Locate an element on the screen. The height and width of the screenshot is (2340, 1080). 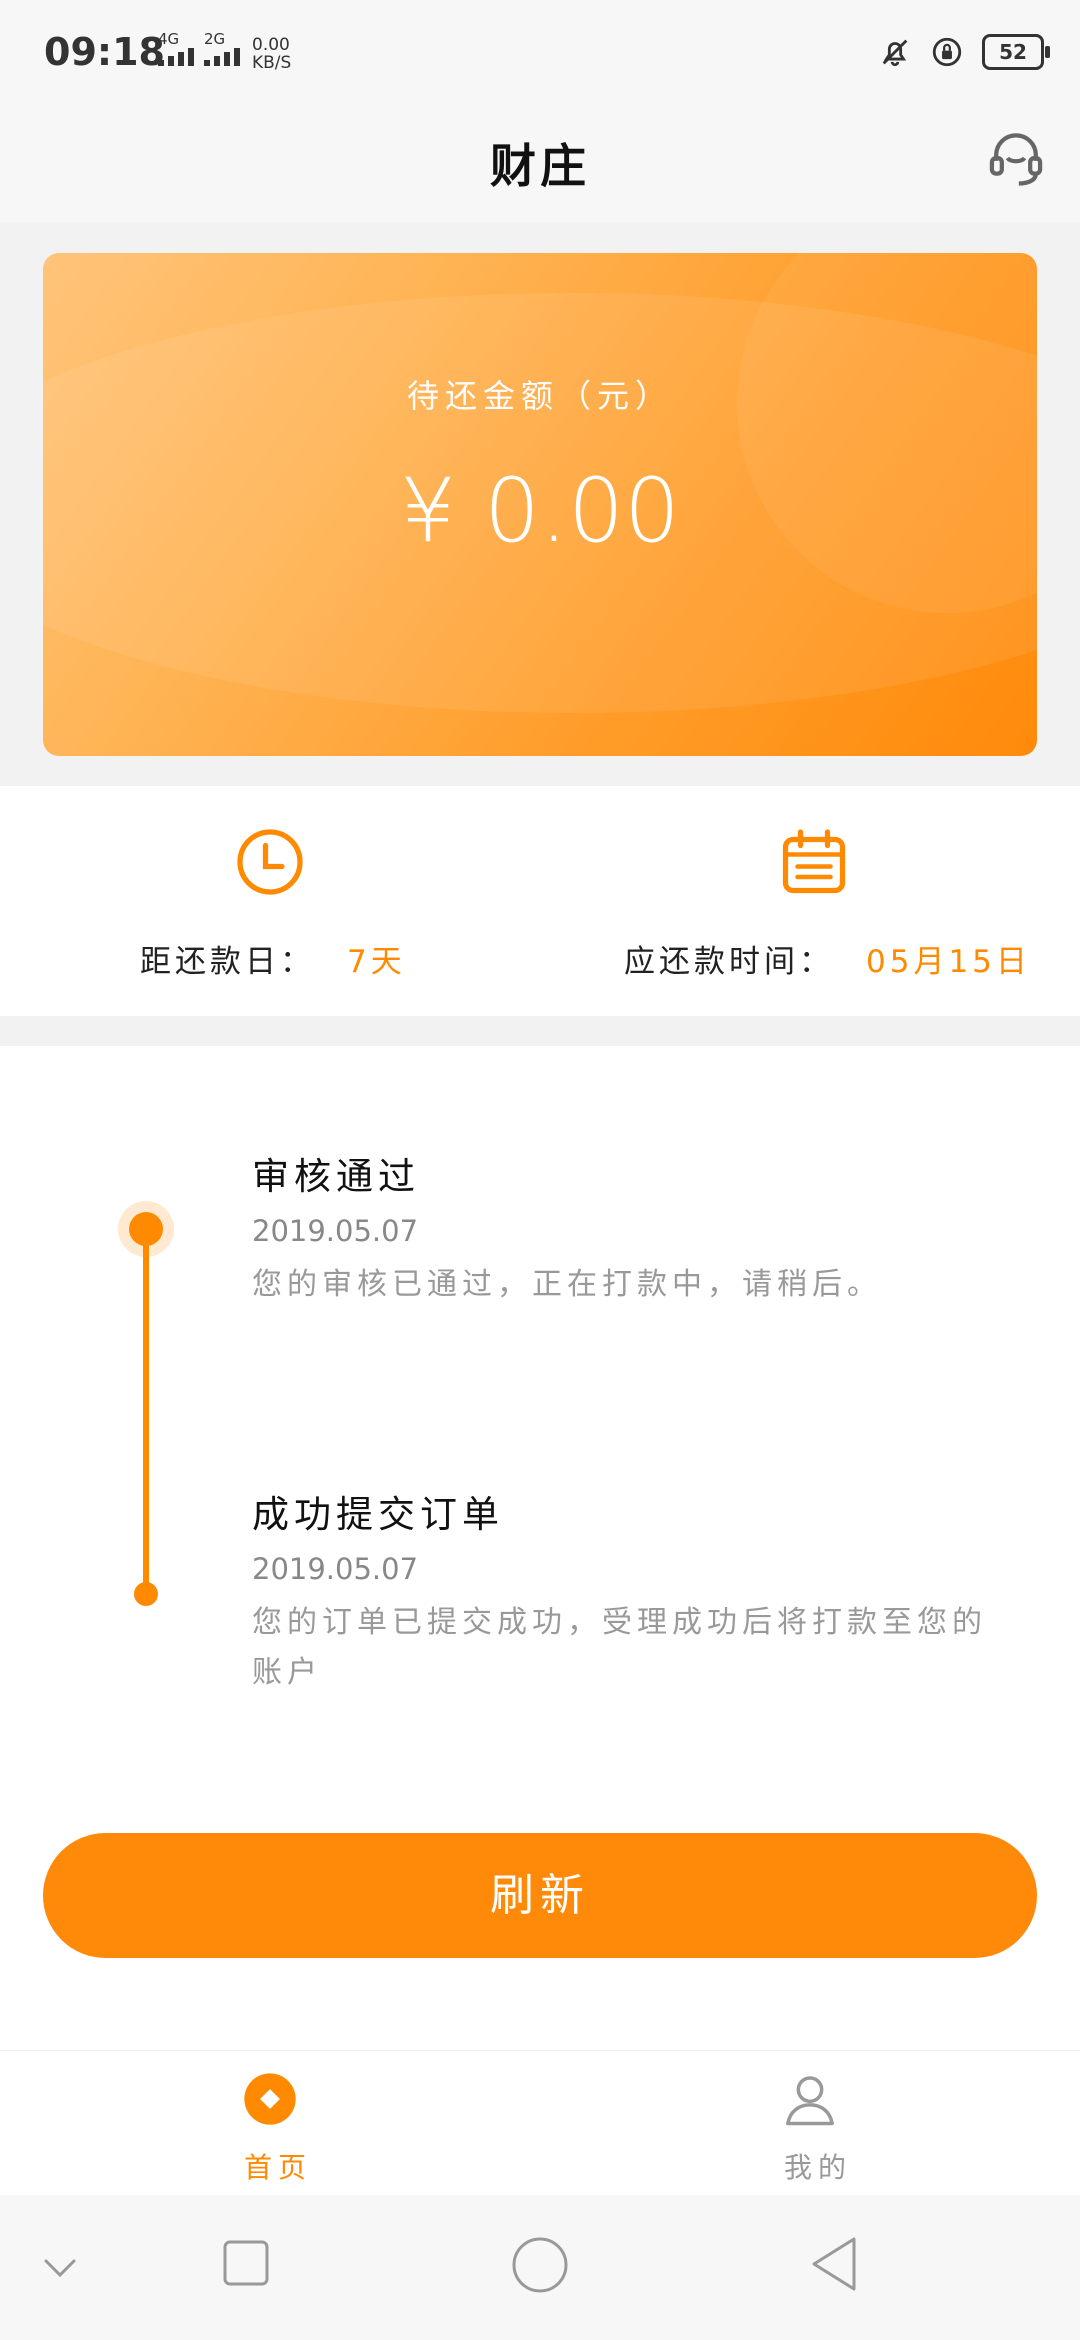
network-type-1: 4G is located at coordinates (169, 39).